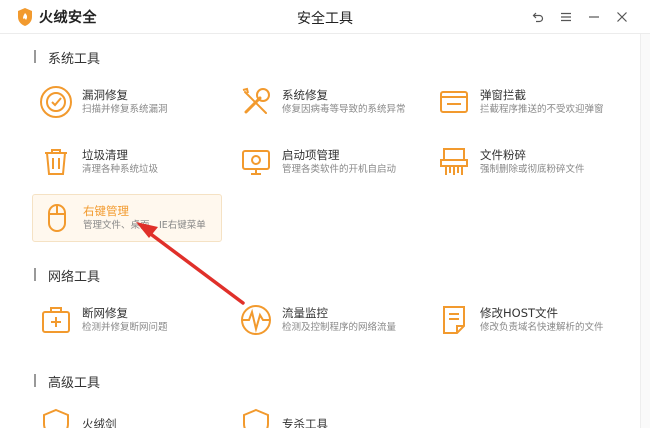  Describe the element at coordinates (325, 17) in the screenshot. I see `title-bar: 火绒安全 安全工具` at that location.